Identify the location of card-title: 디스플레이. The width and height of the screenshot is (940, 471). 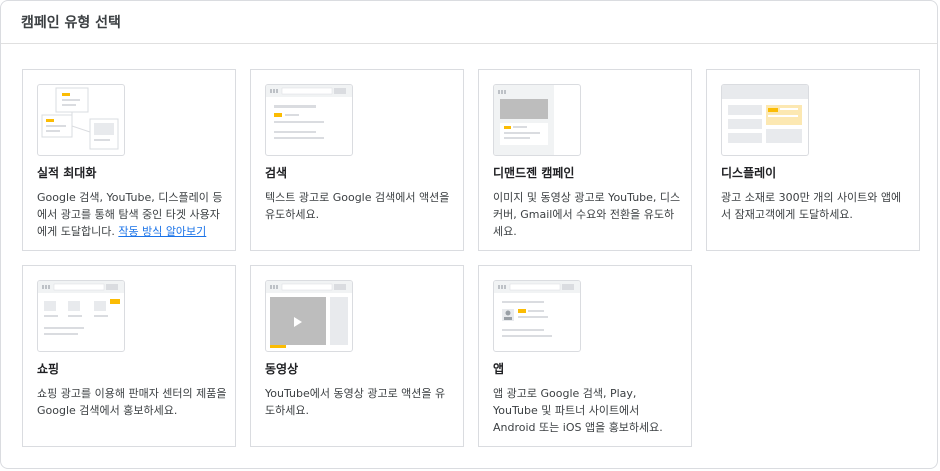
(749, 173).